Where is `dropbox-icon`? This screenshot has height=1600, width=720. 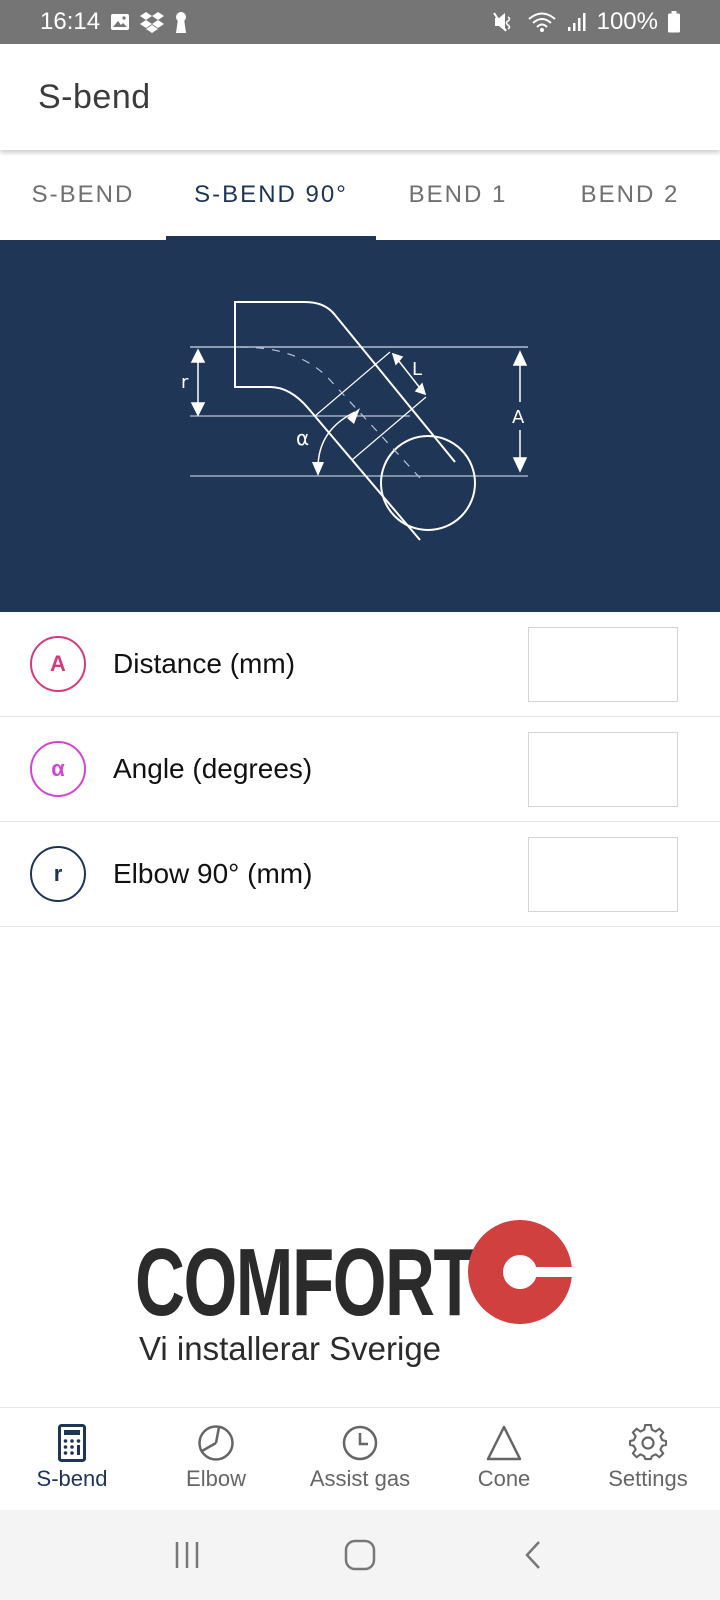 dropbox-icon is located at coordinates (152, 22).